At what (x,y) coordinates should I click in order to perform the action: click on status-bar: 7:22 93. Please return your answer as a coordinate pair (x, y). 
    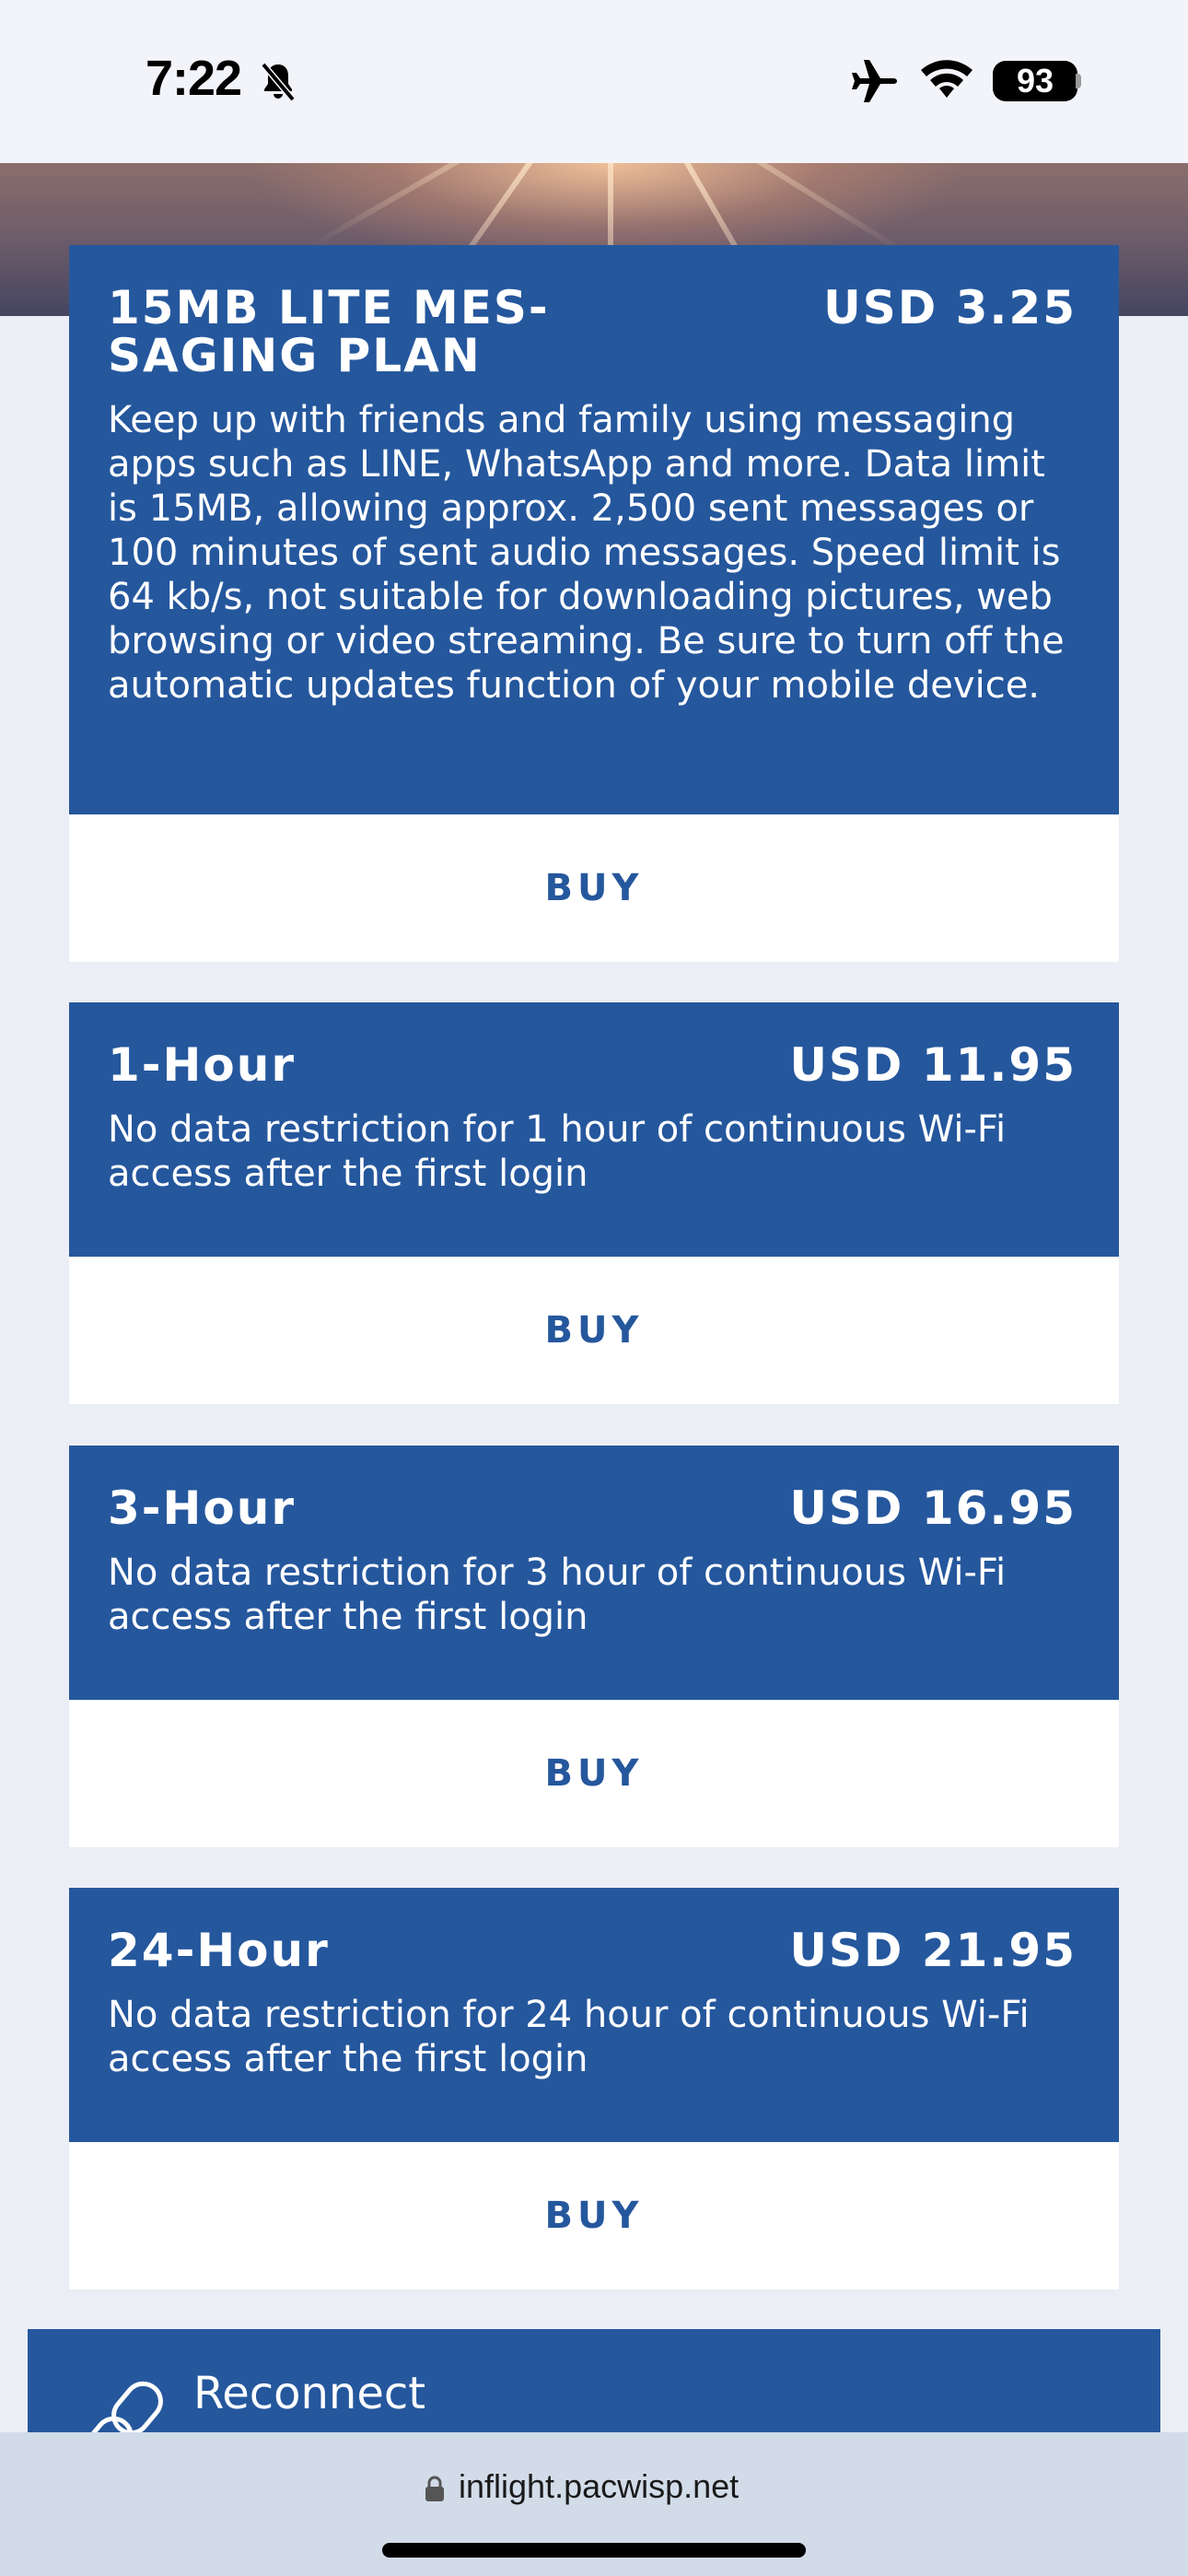
    Looking at the image, I should click on (594, 81).